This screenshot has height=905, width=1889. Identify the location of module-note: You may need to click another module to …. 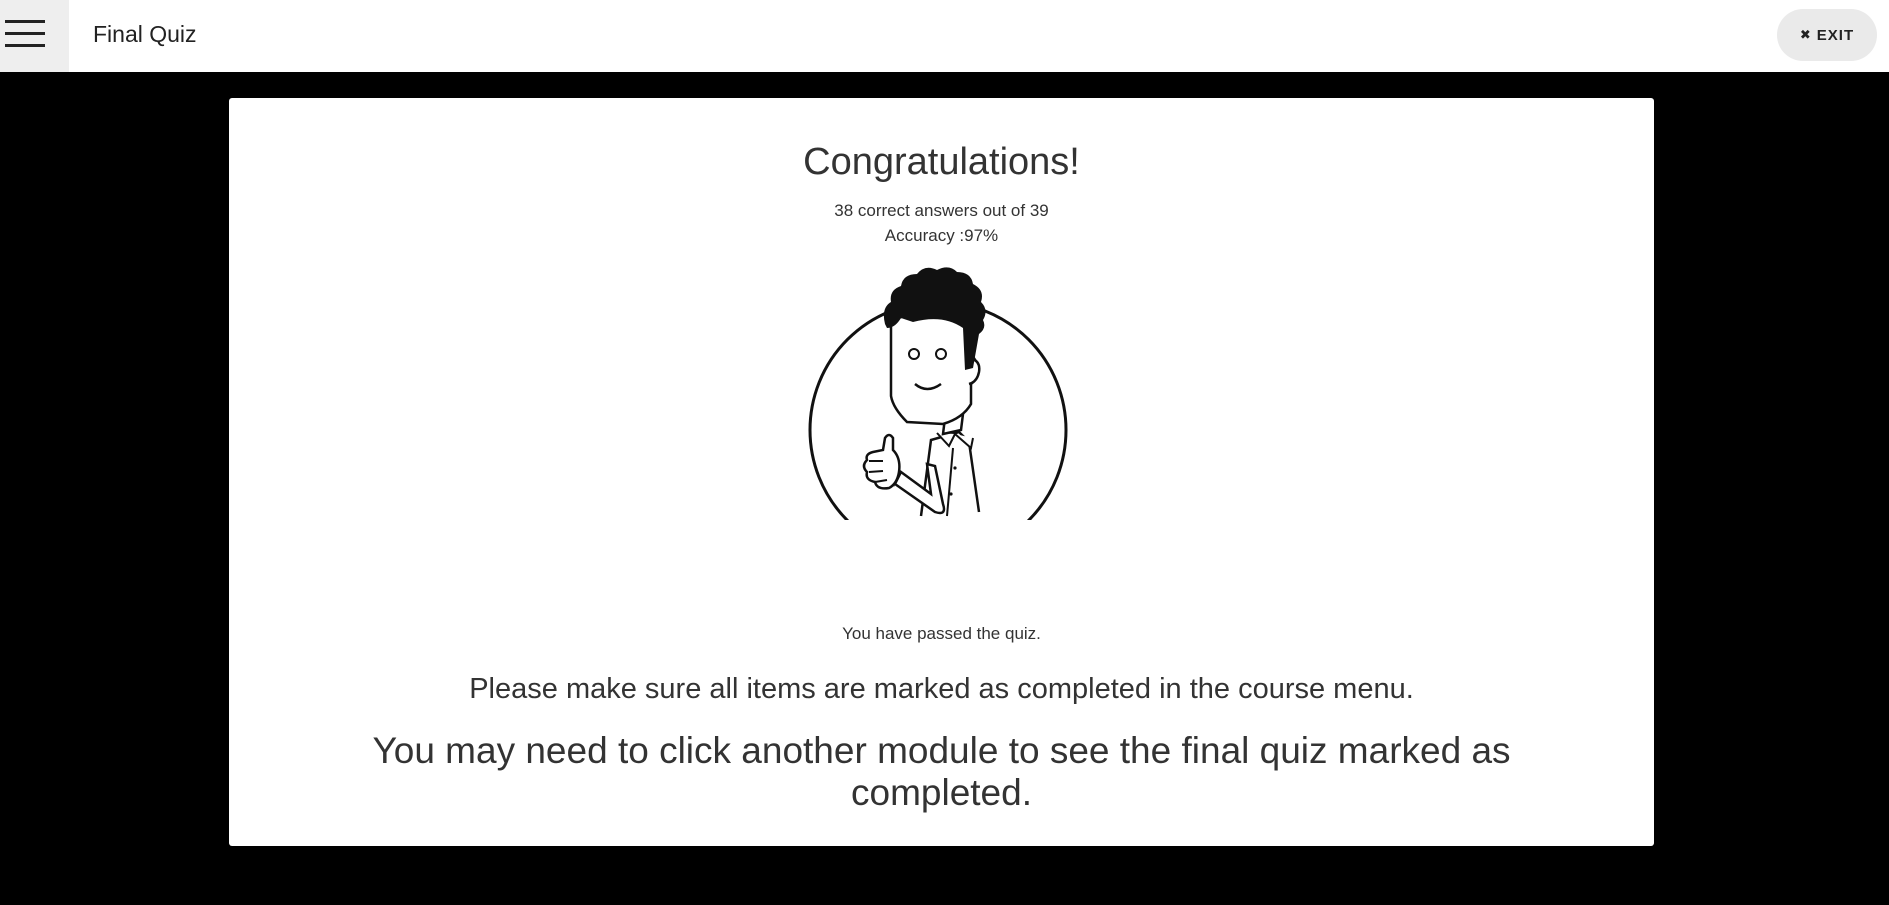
(941, 771).